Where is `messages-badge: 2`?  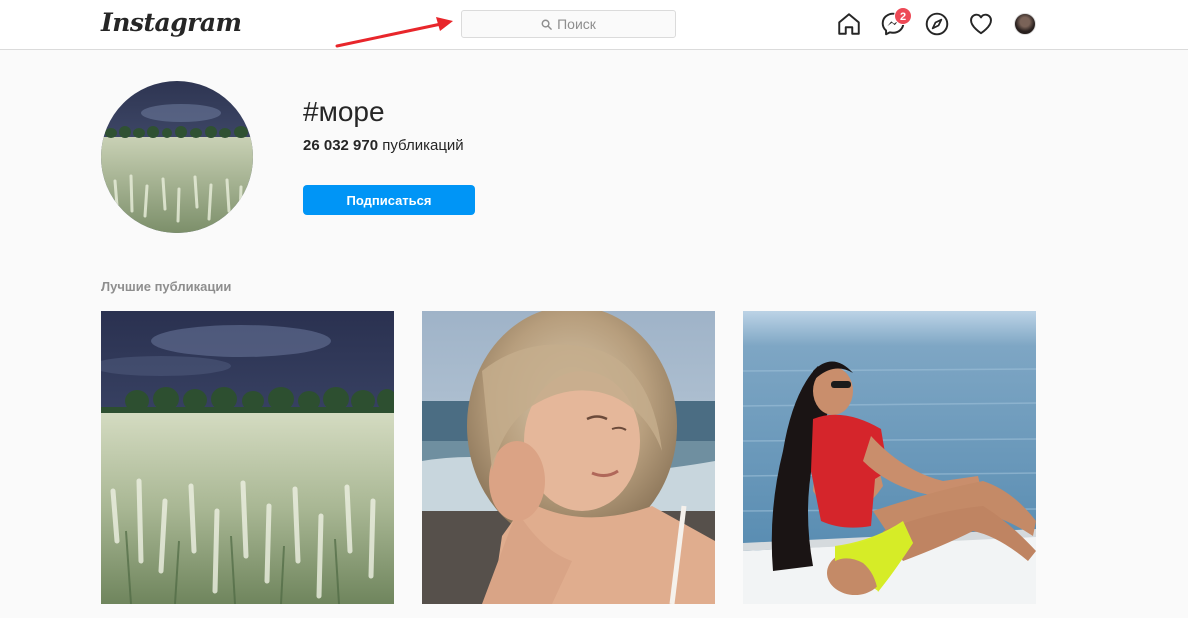
messages-badge: 2 is located at coordinates (903, 16).